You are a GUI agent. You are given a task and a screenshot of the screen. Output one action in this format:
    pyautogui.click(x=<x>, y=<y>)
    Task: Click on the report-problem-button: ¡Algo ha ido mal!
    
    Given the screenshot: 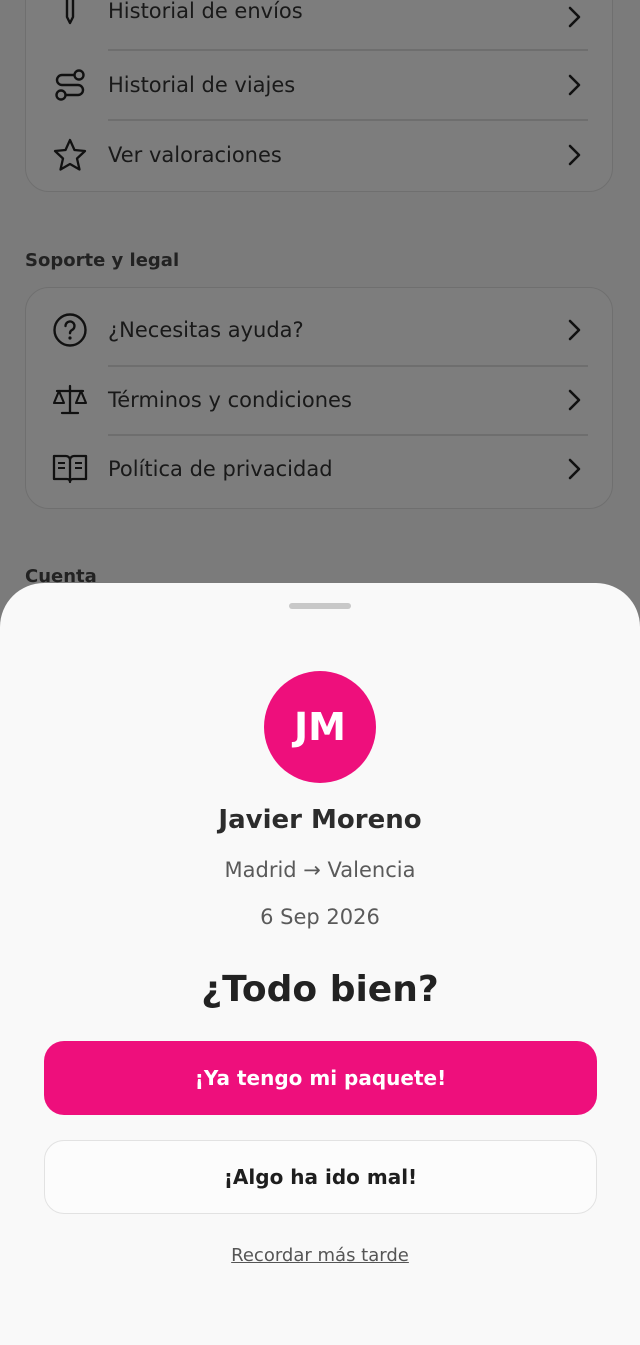 What is the action you would take?
    pyautogui.click(x=320, y=1177)
    